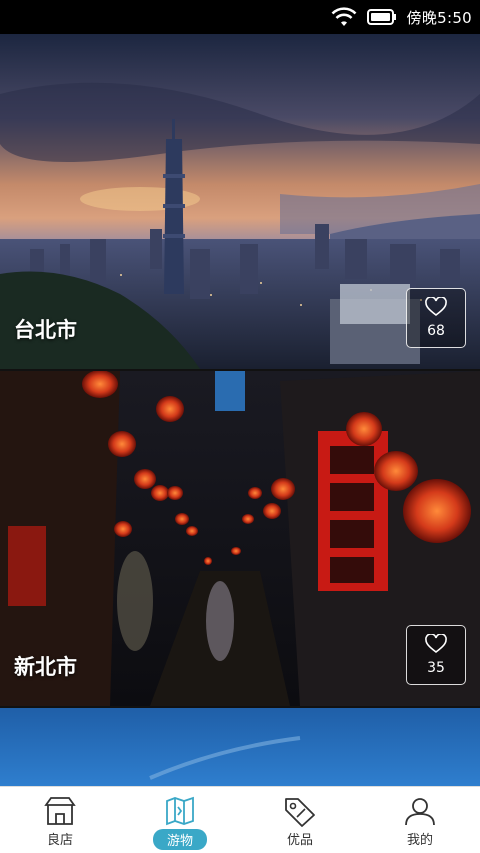 The image size is (480, 853). I want to click on tab-travel: 游物, so click(180, 820).